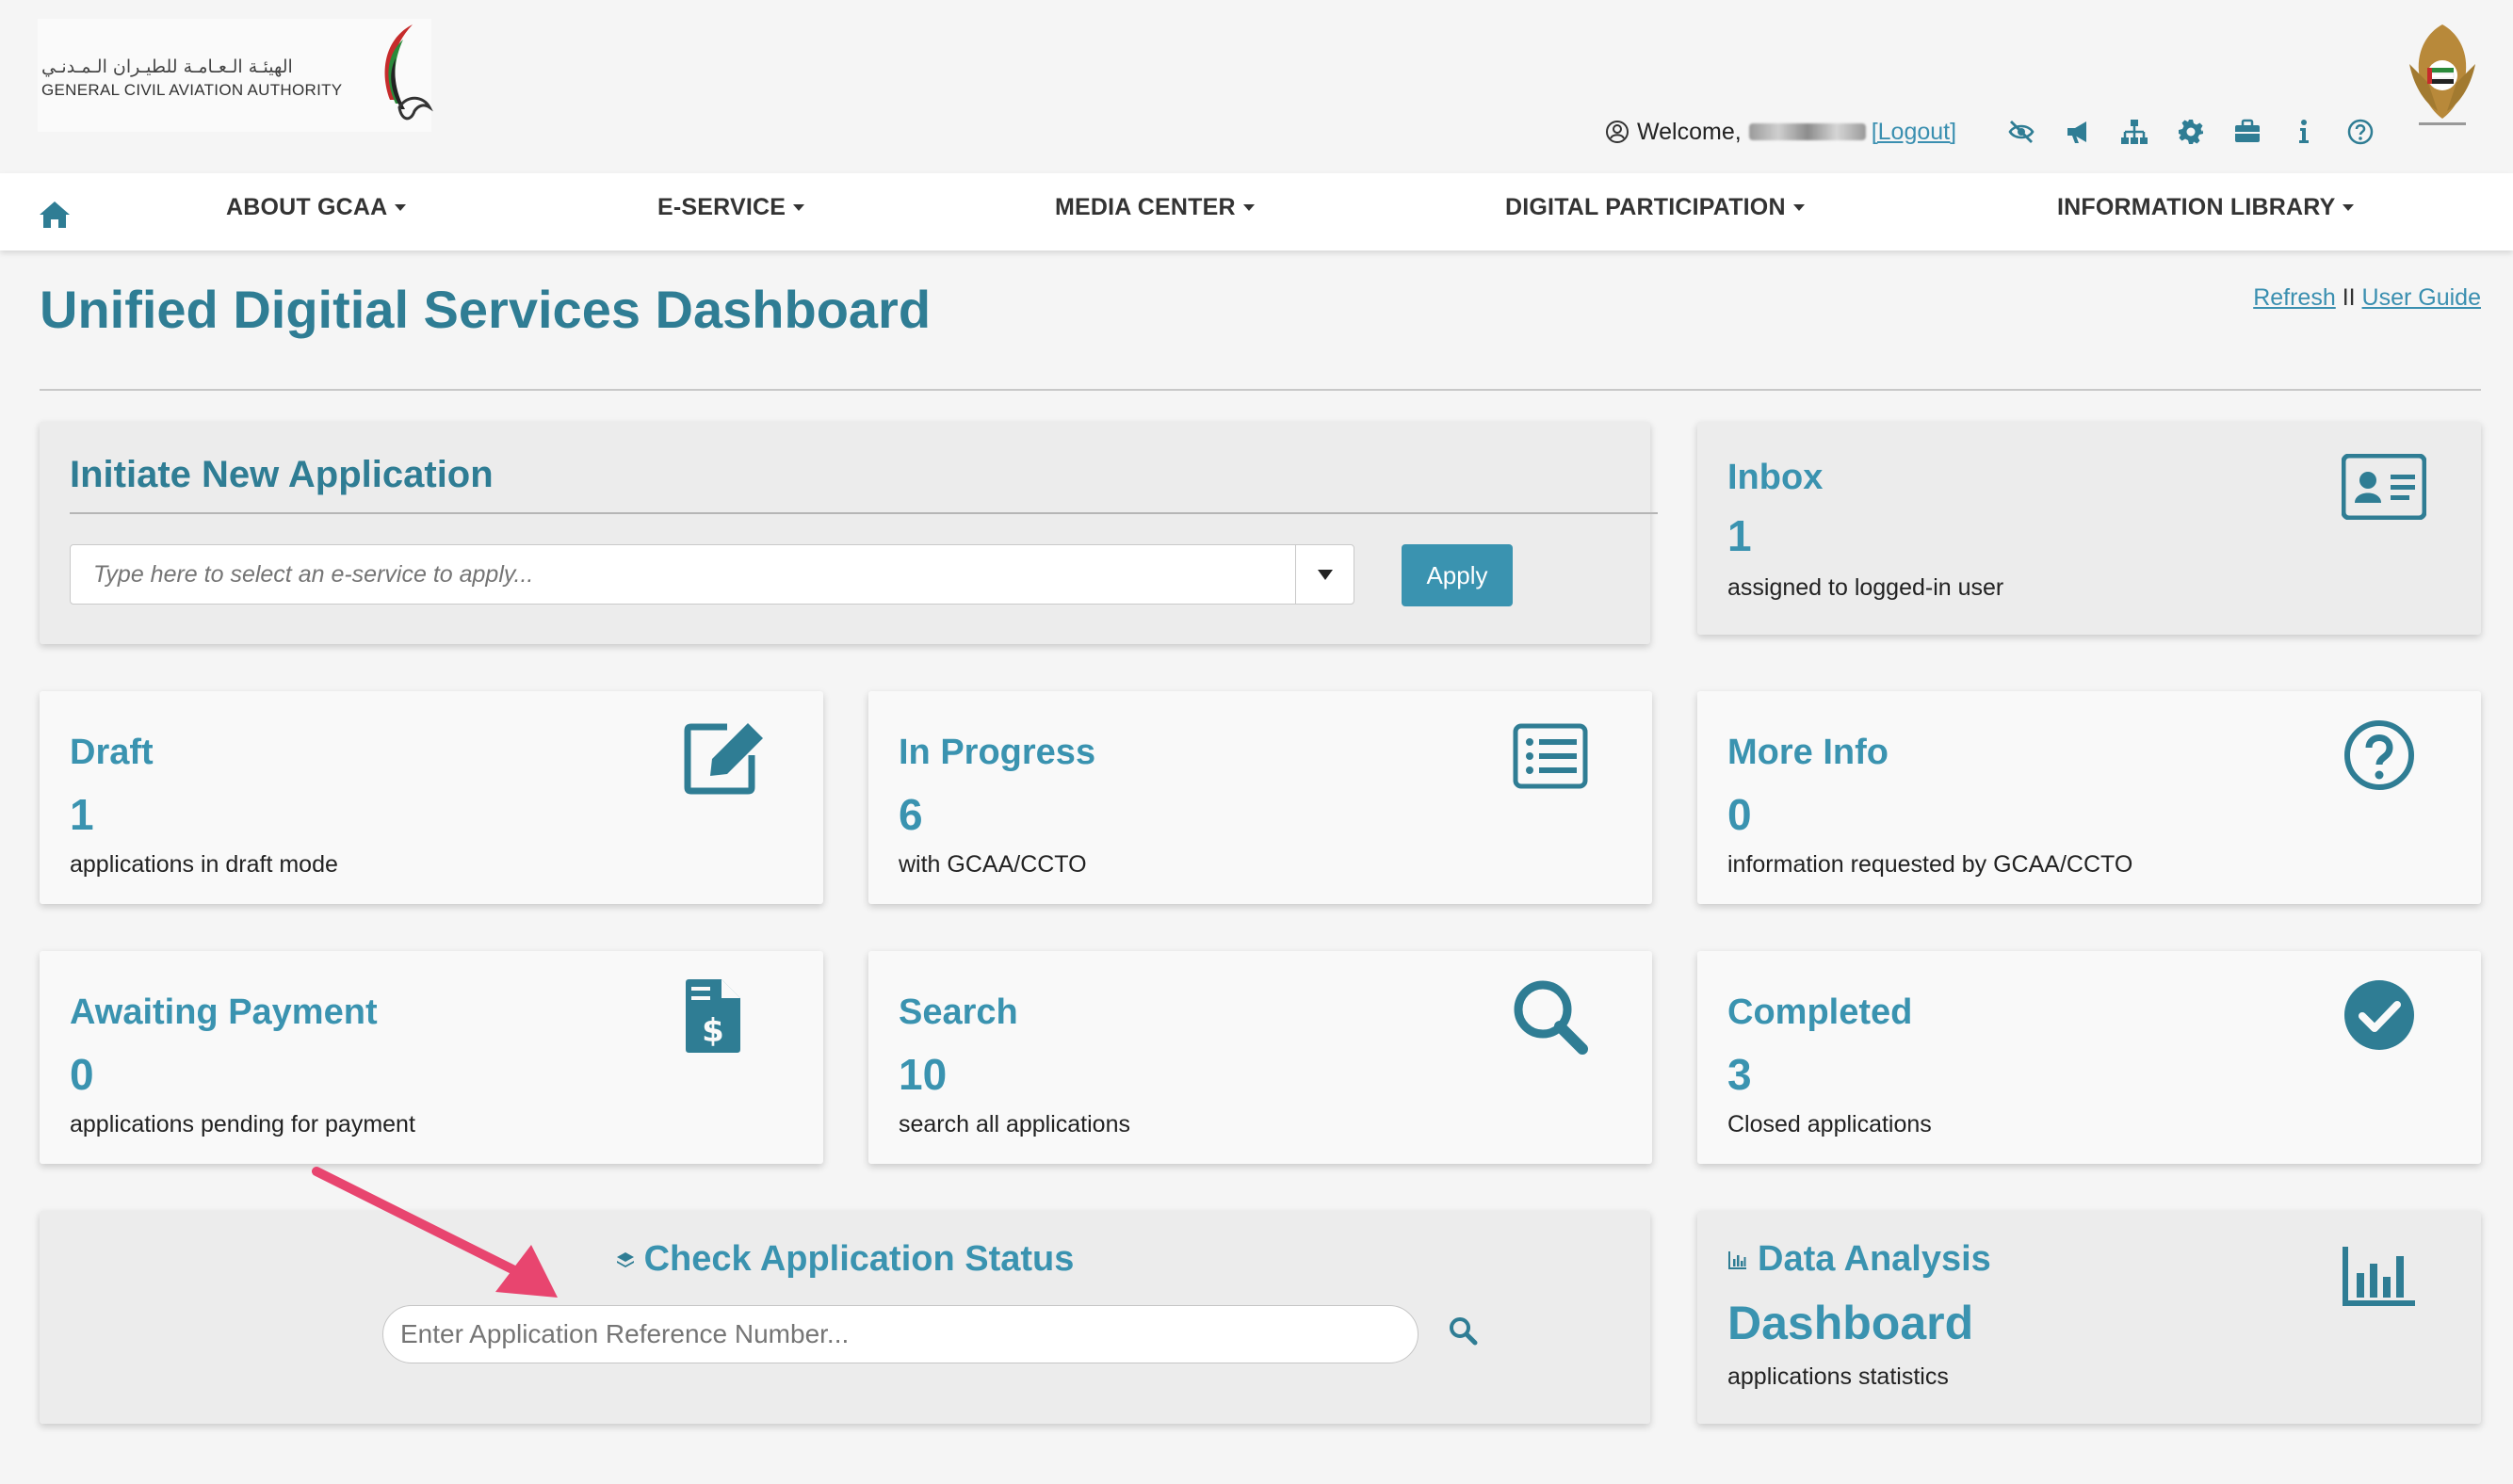  I want to click on reference-number-input, so click(900, 1335).